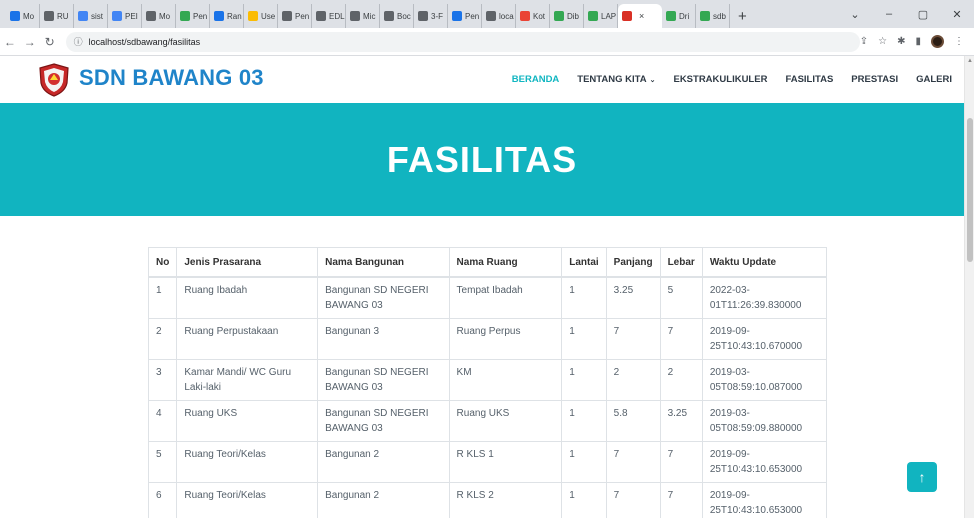 The width and height of the screenshot is (974, 518). I want to click on nav-item-tentang-kita: TENTANG KITA ⌄, so click(616, 79).